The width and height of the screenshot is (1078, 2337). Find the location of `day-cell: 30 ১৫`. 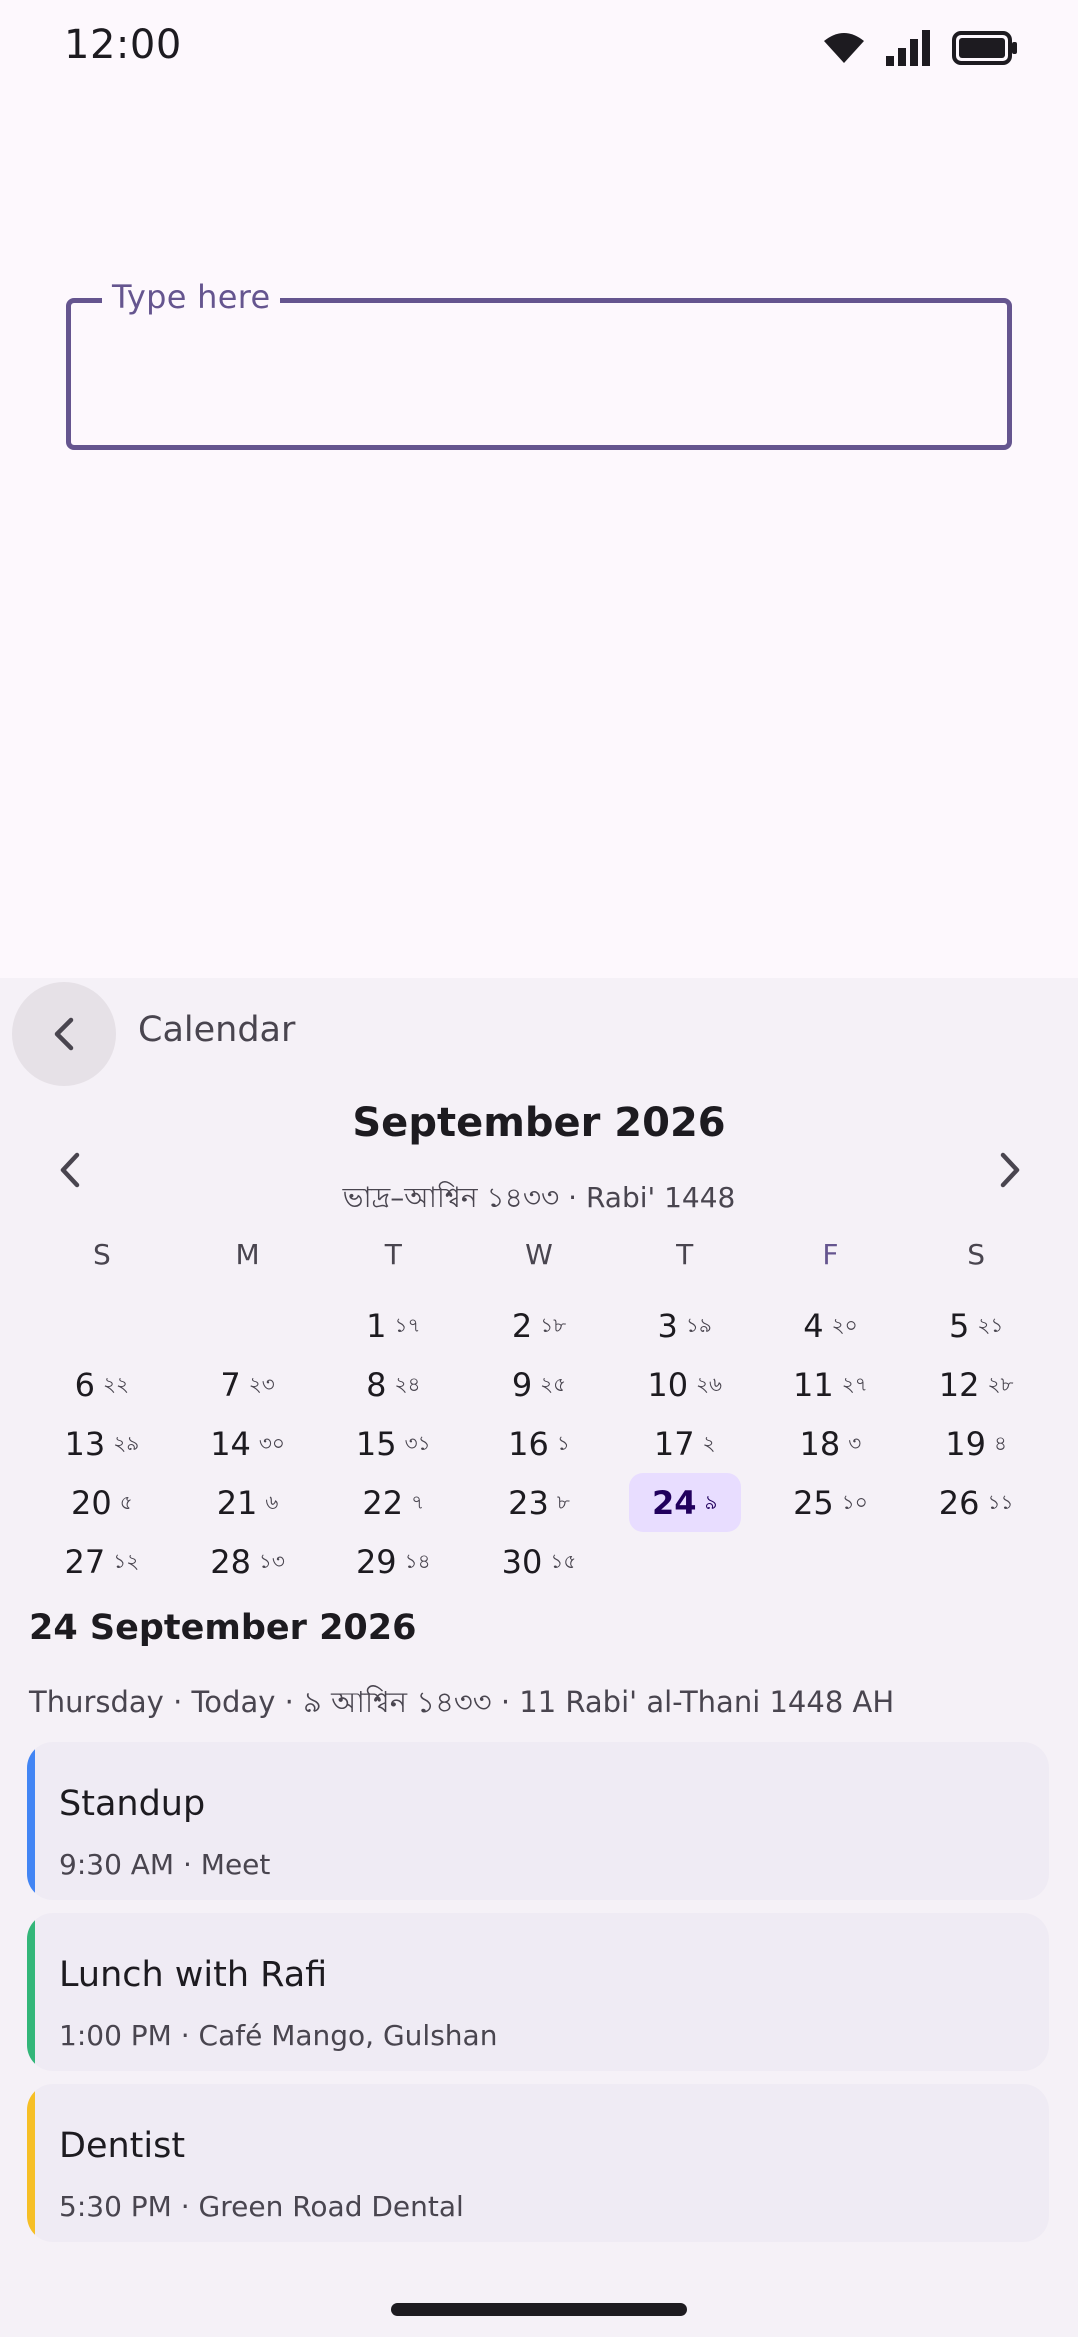

day-cell: 30 ১৫ is located at coordinates (539, 1561).